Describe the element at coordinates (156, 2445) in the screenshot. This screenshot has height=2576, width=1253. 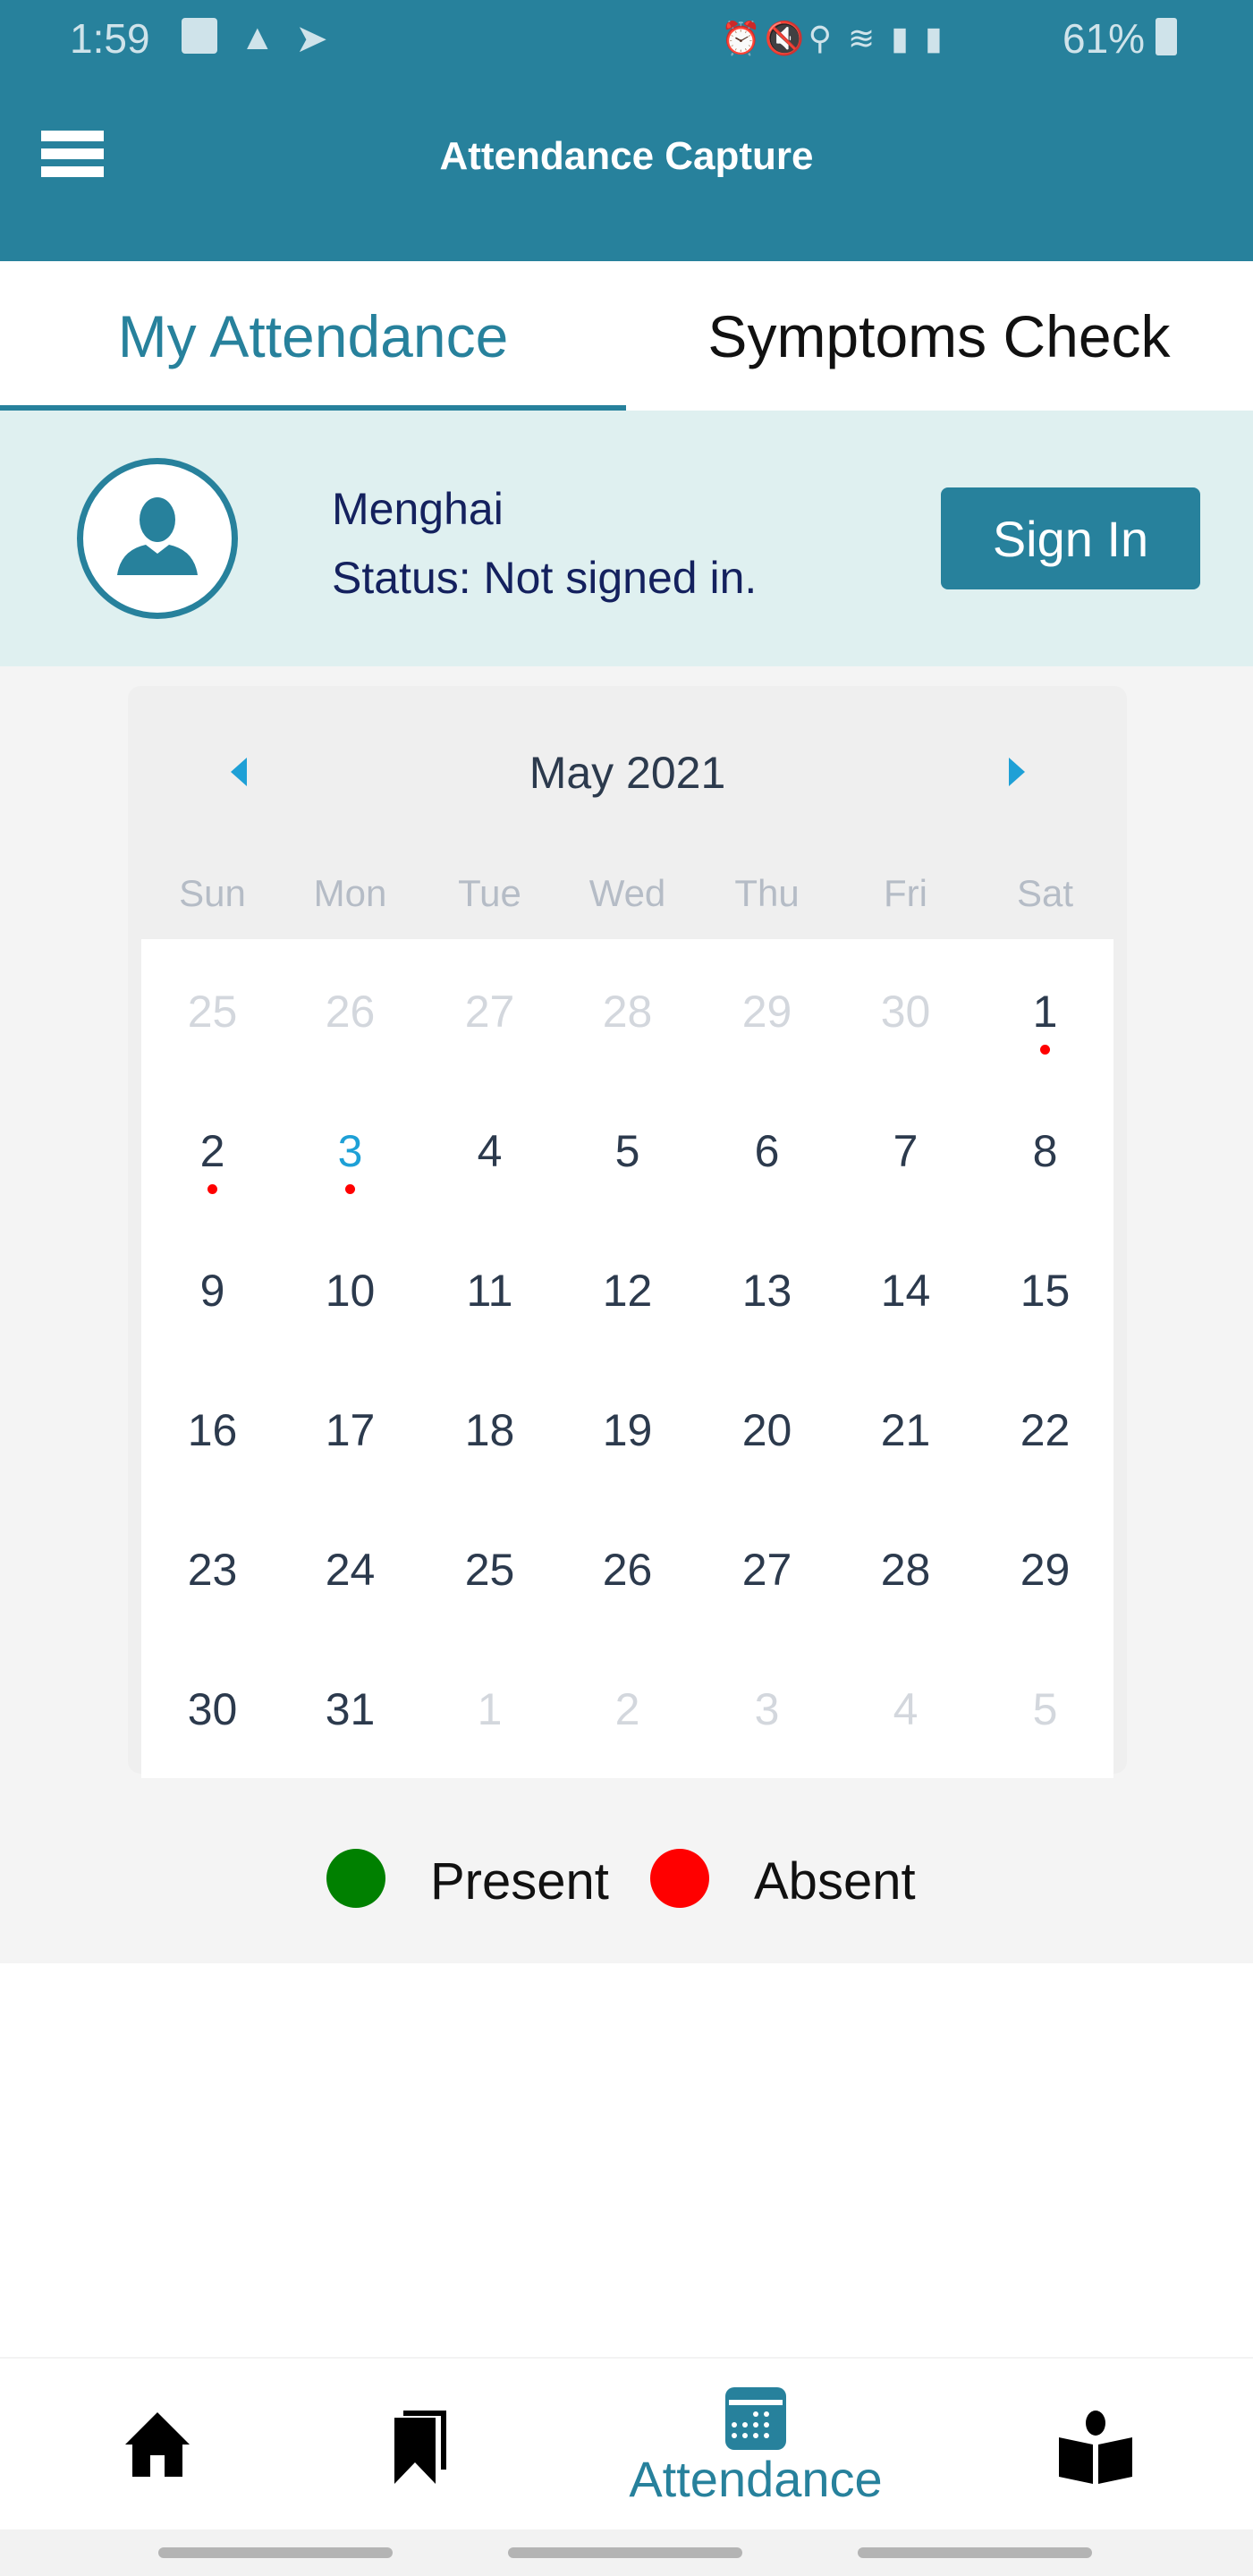
I see `nav-home` at that location.